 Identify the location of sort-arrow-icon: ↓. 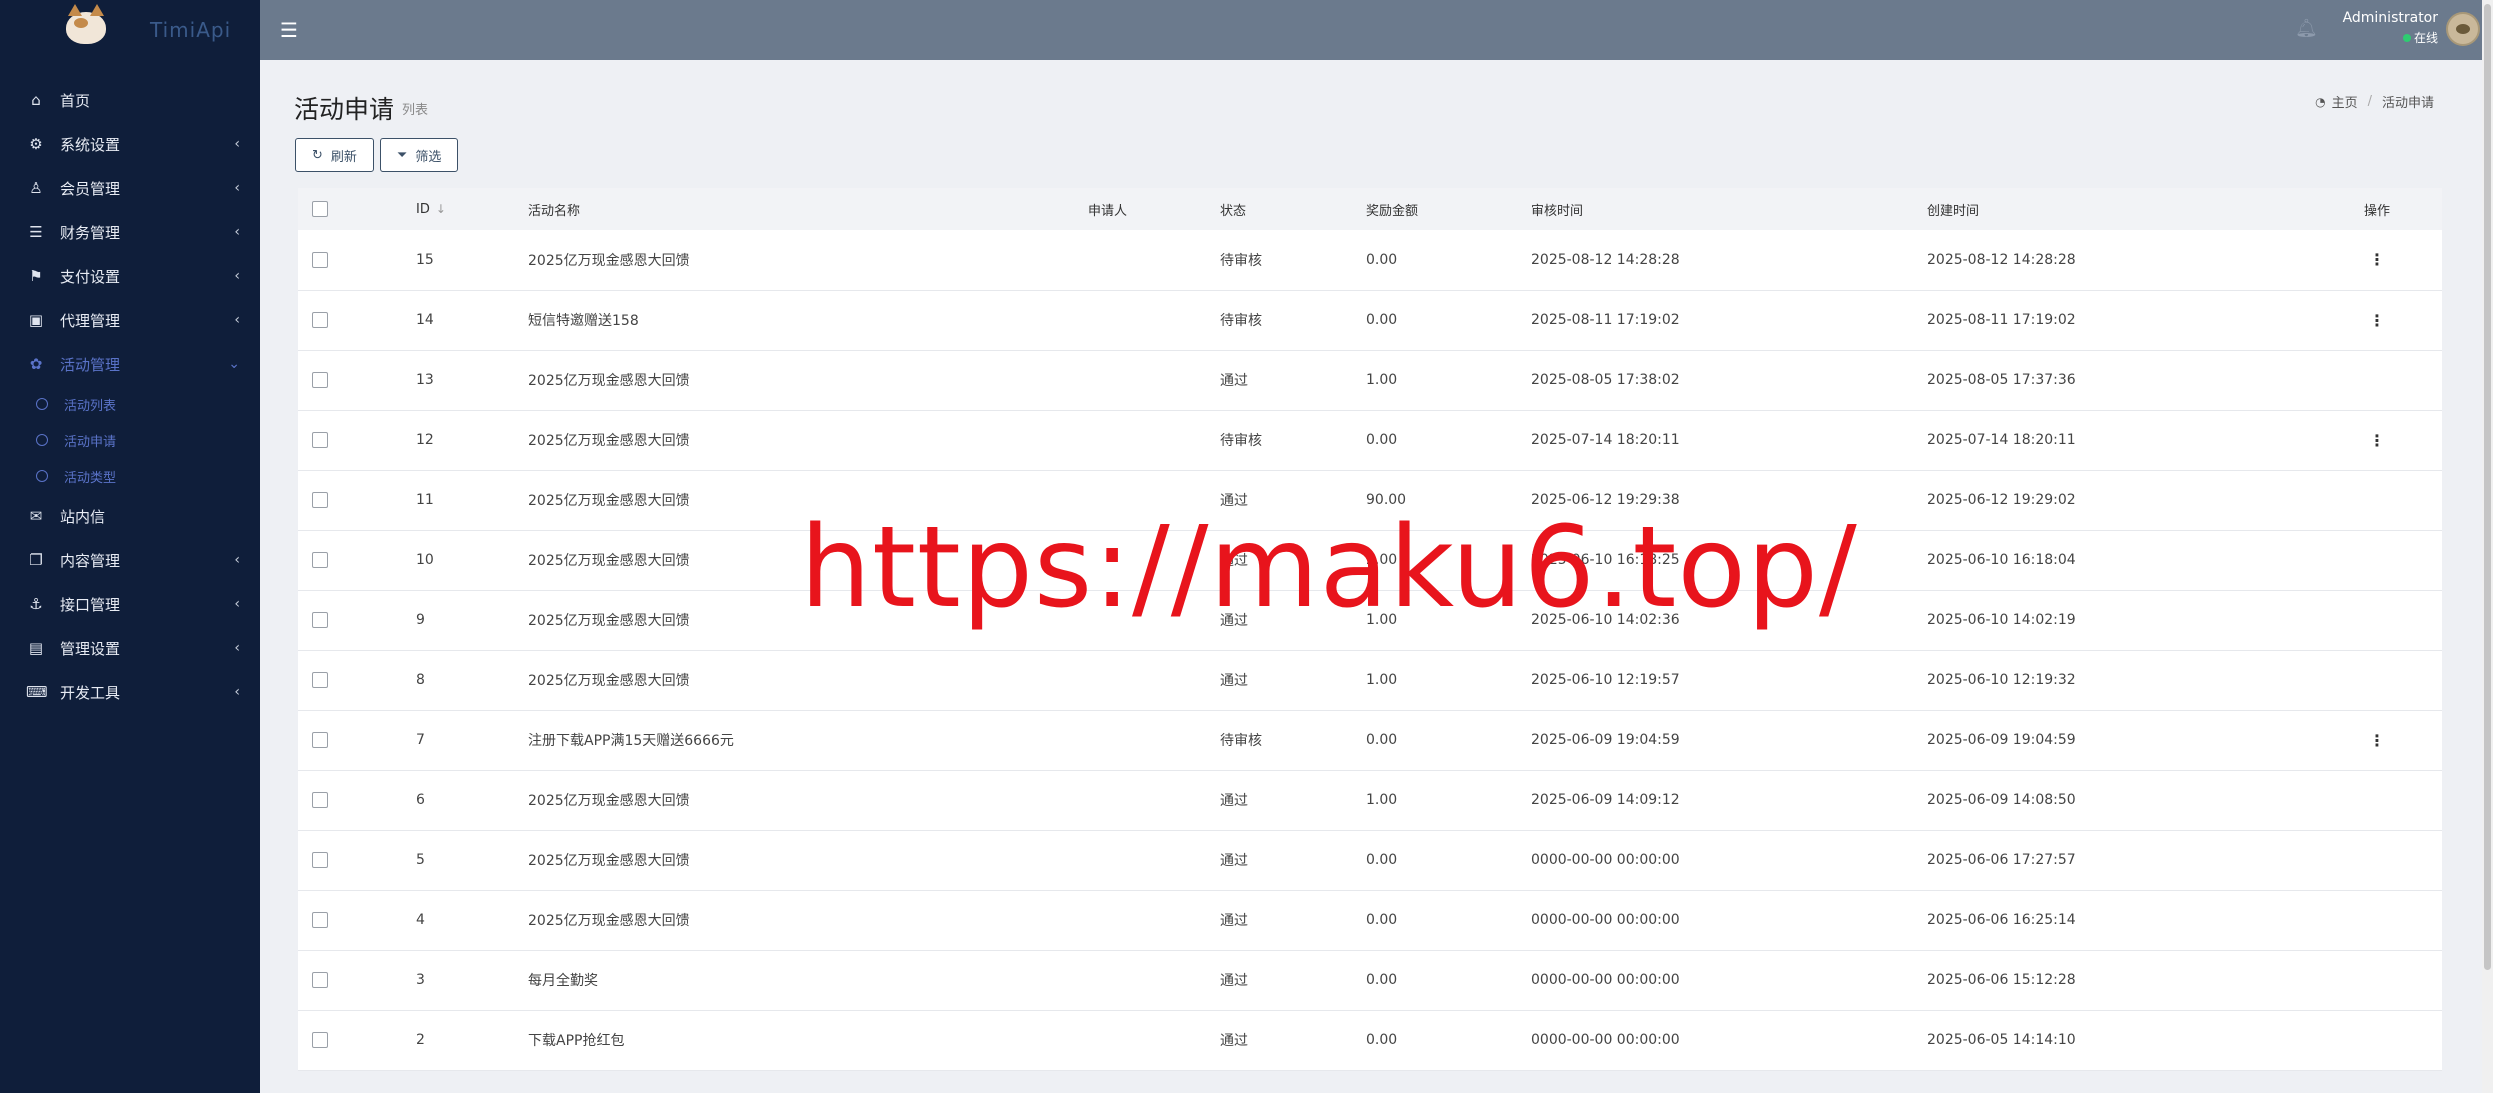
(441, 209).